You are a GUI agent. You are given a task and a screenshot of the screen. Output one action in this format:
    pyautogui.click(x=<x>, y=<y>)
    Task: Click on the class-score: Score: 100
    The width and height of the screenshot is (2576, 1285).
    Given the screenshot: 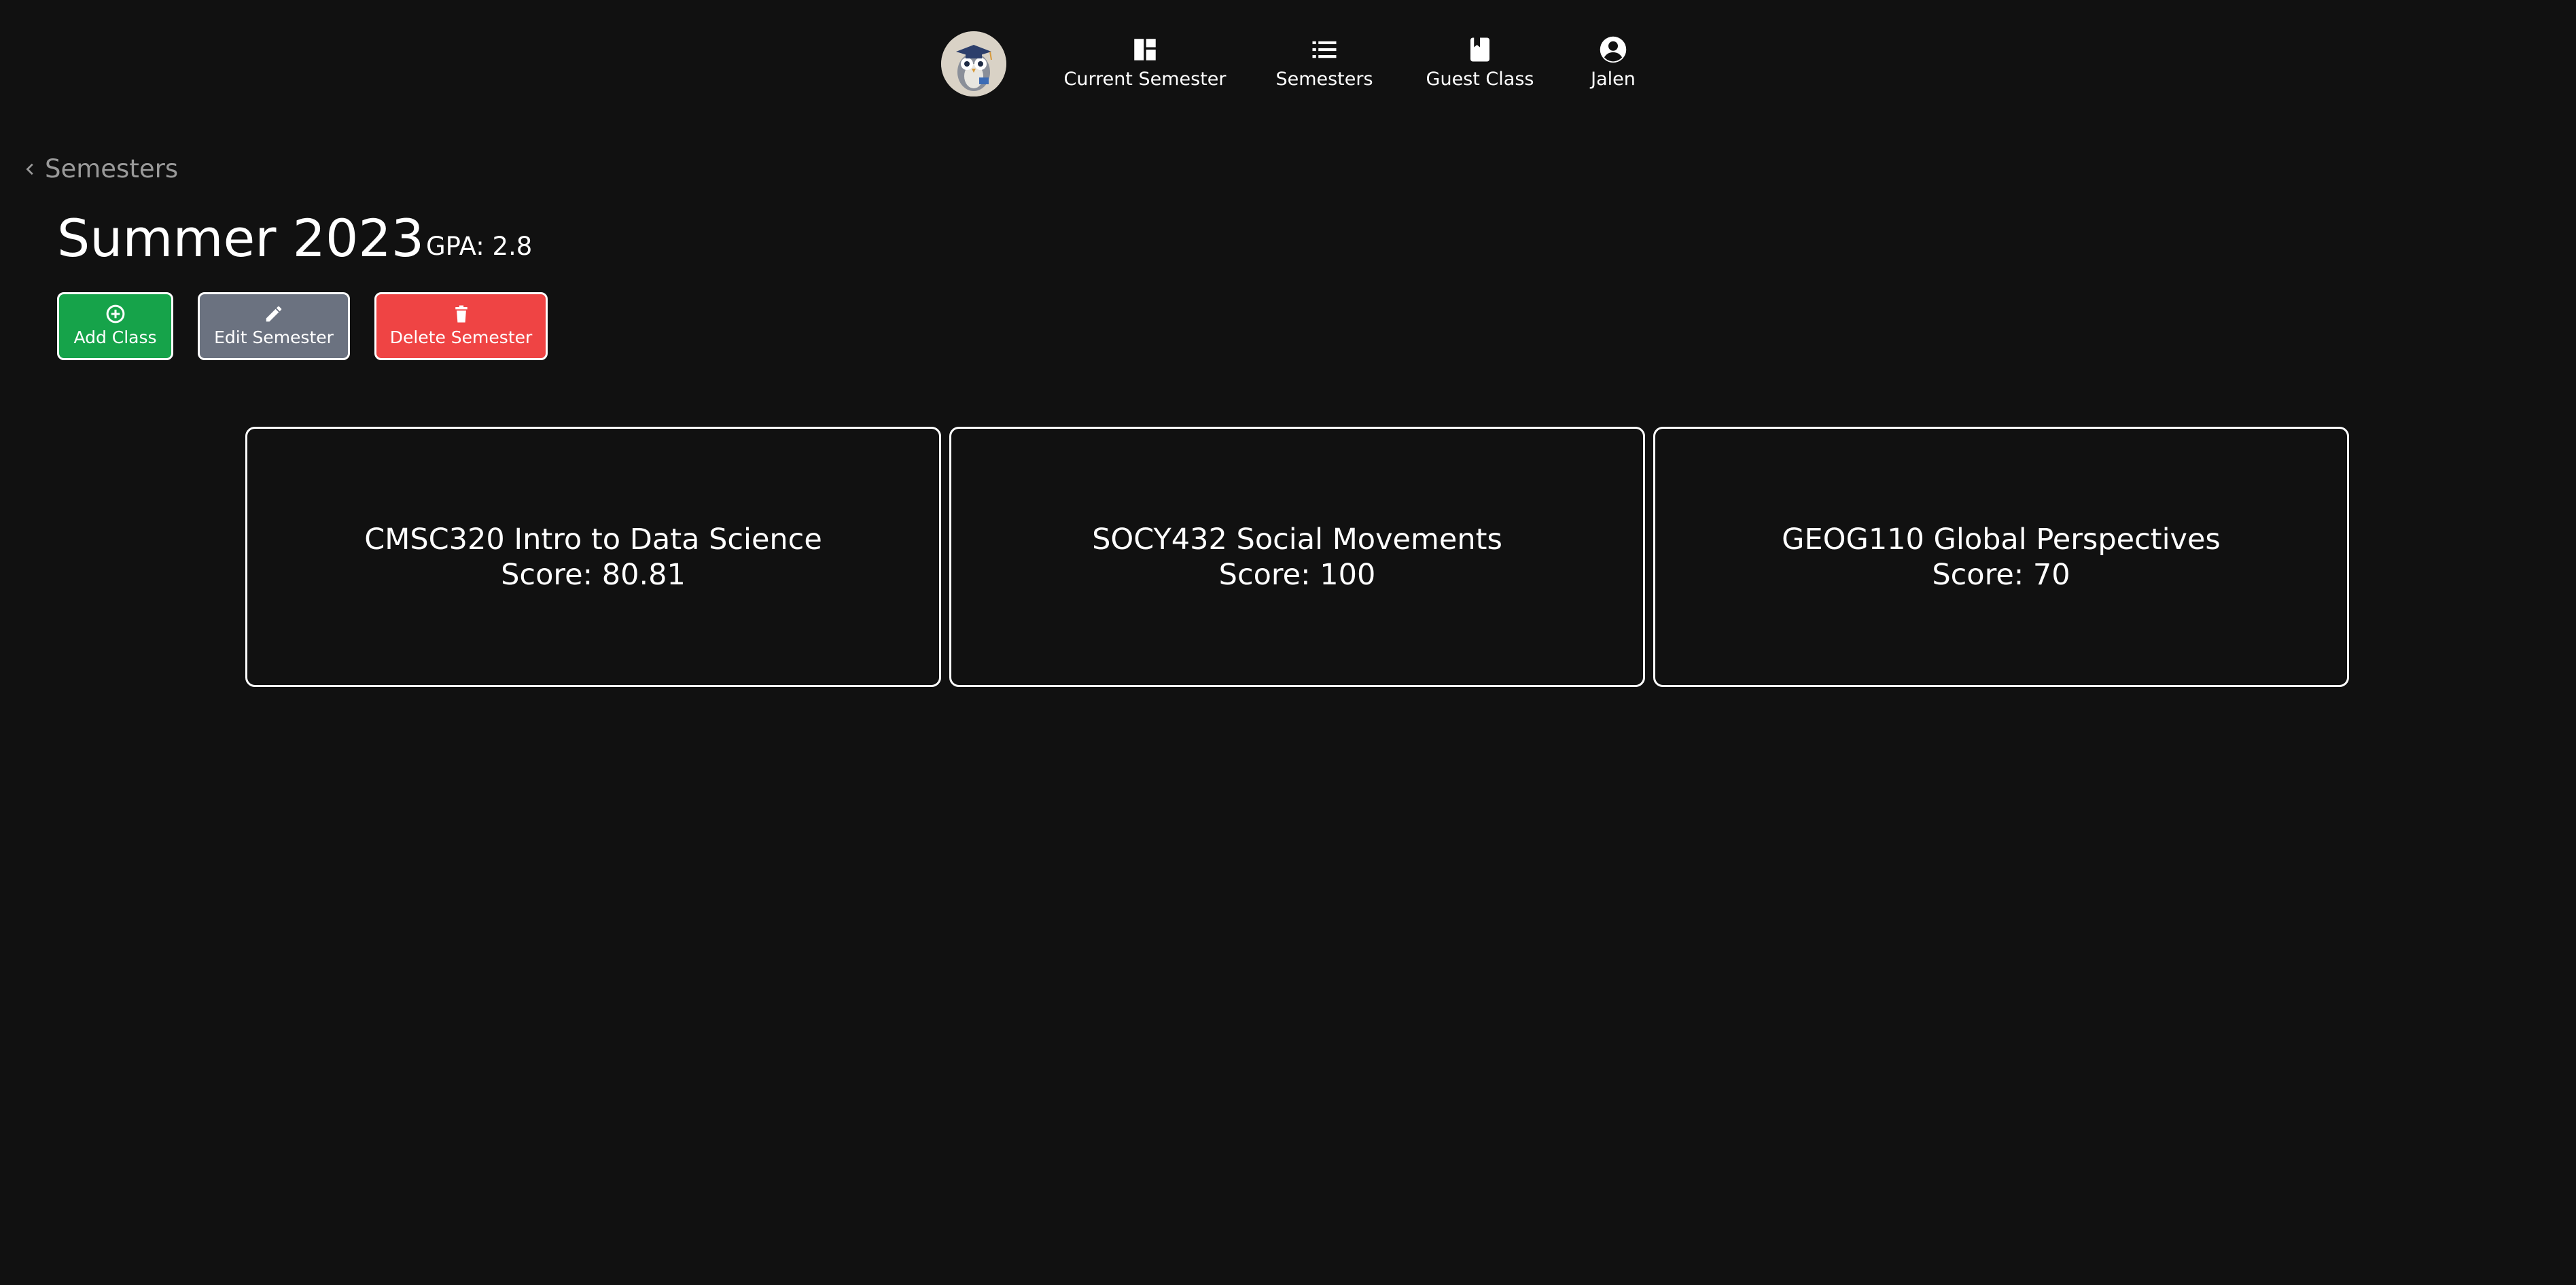 What is the action you would take?
    pyautogui.click(x=1297, y=574)
    